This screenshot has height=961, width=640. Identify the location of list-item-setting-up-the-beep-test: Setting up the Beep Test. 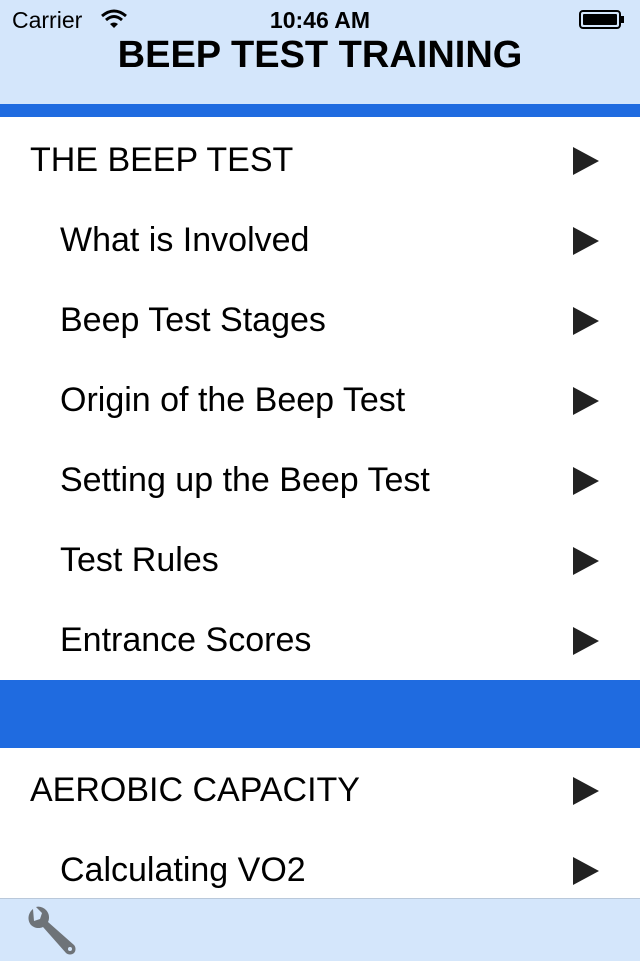
(320, 480).